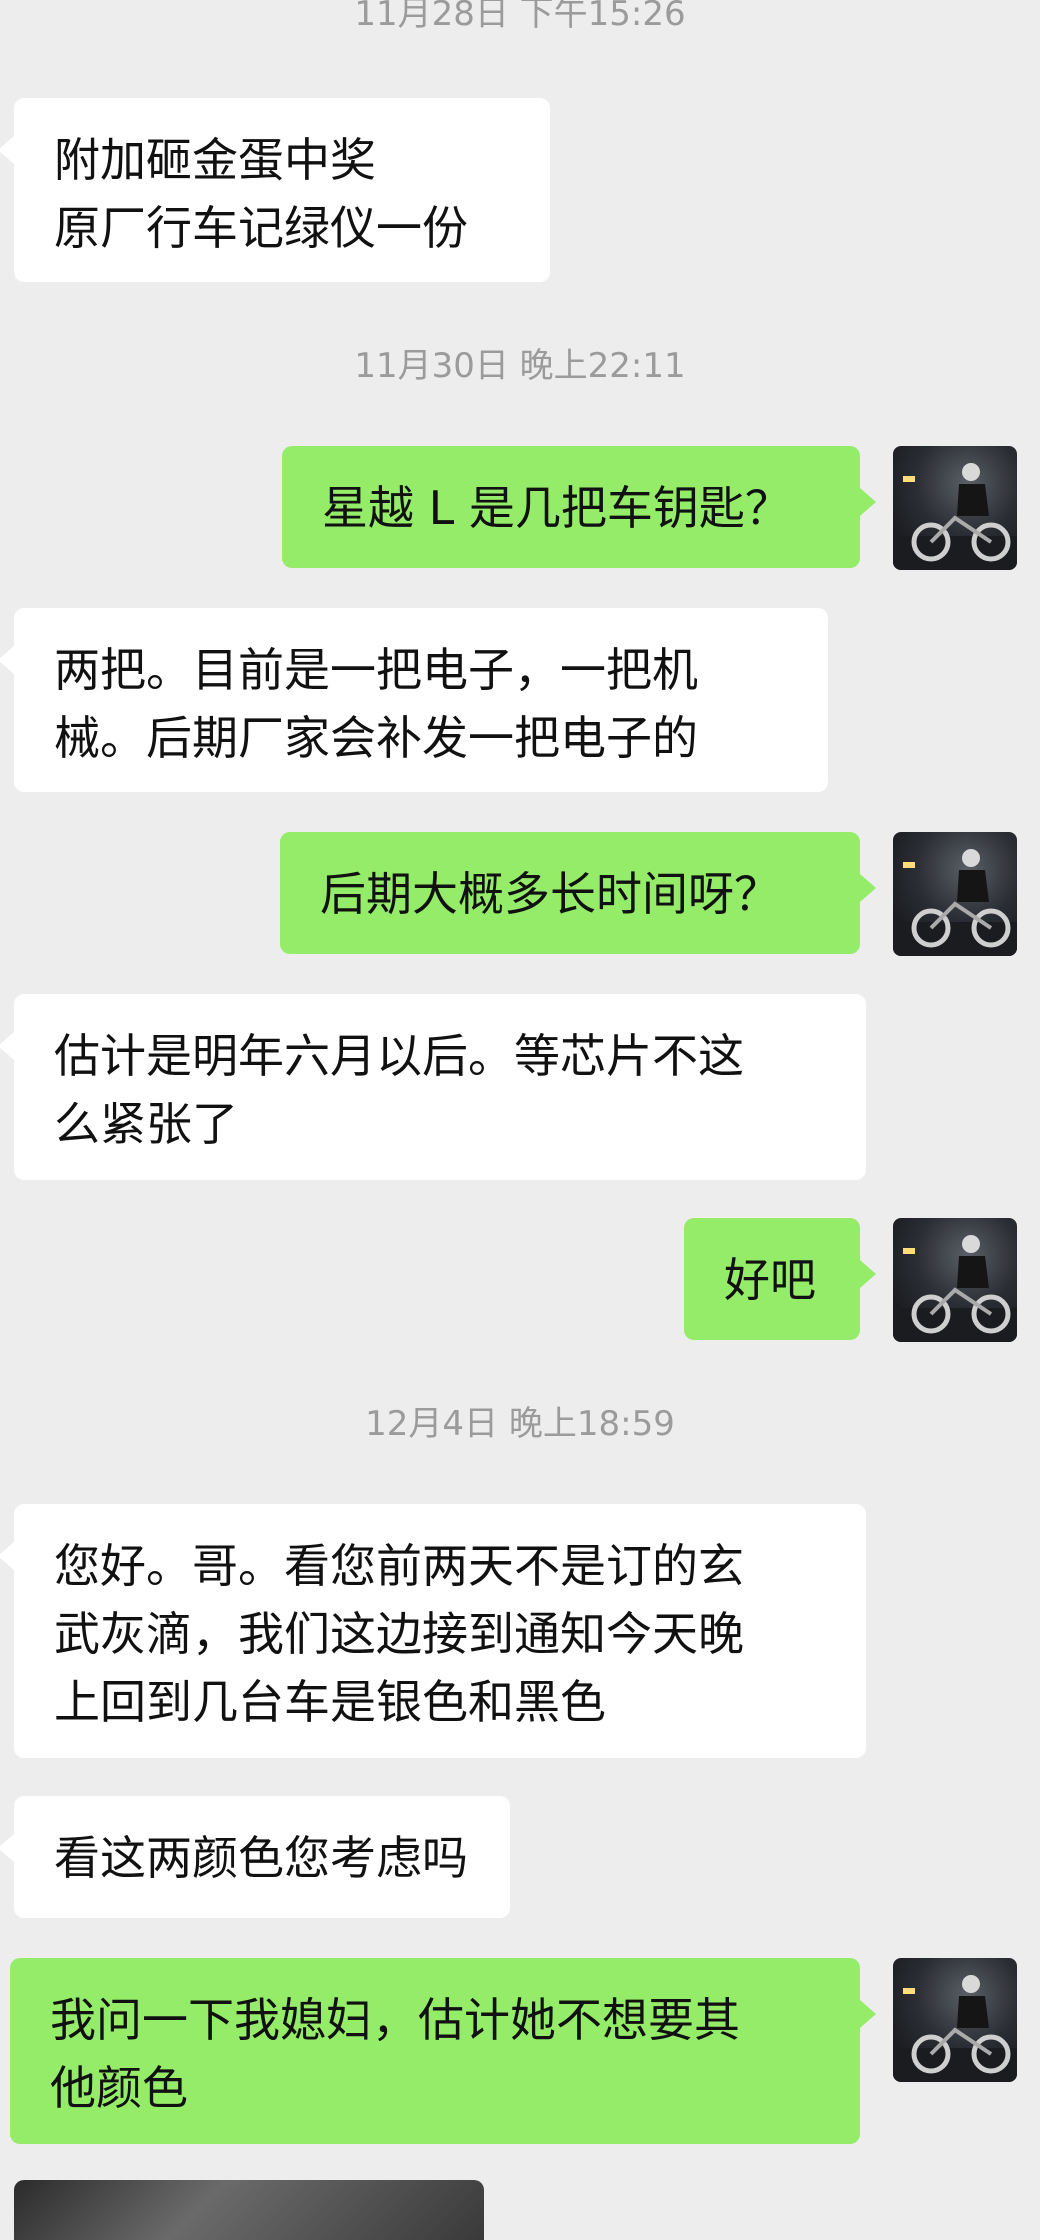 The width and height of the screenshot is (1040, 2240). I want to click on image-message-thumbnail, so click(249, 2210).